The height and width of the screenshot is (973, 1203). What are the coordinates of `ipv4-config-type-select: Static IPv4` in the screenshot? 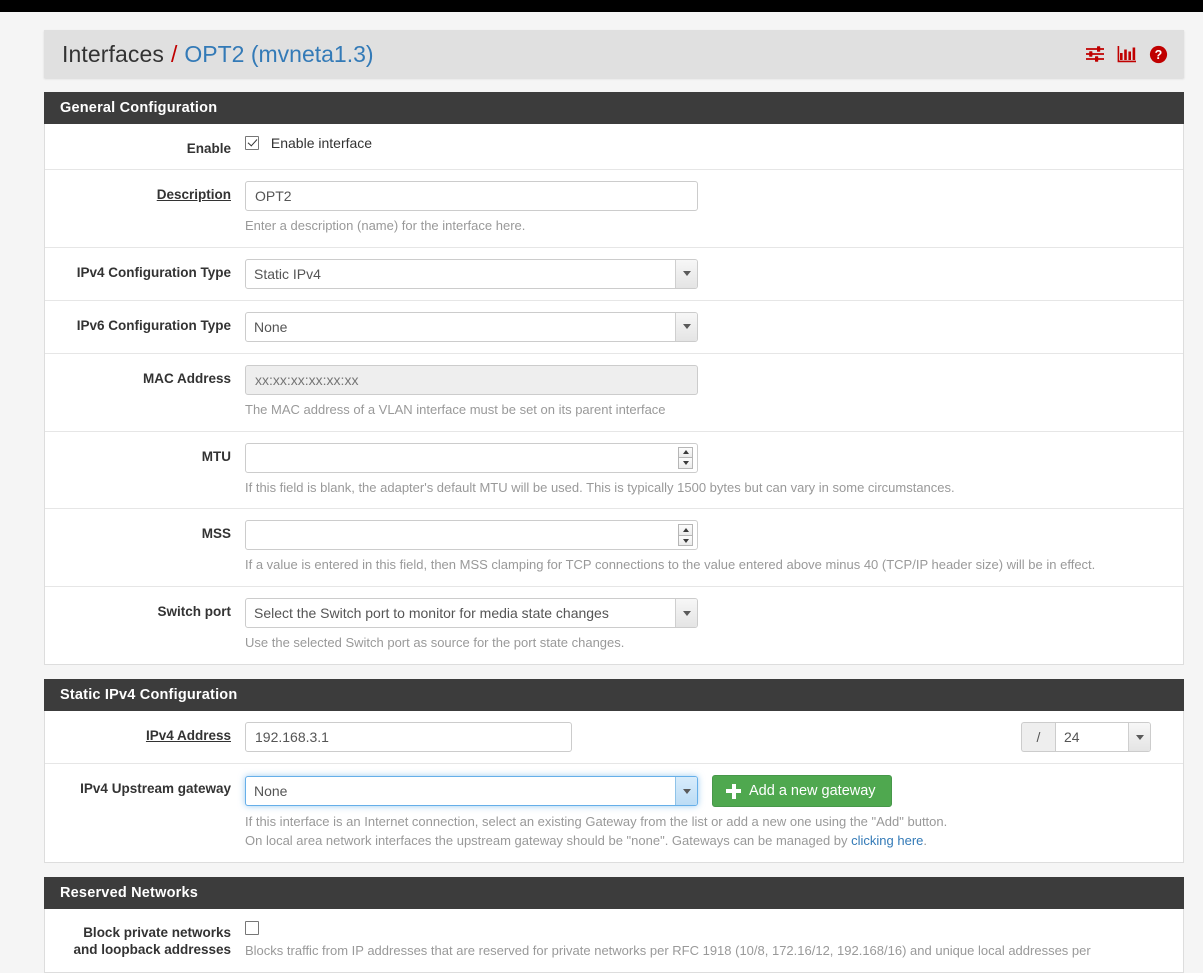 It's located at (471, 273).